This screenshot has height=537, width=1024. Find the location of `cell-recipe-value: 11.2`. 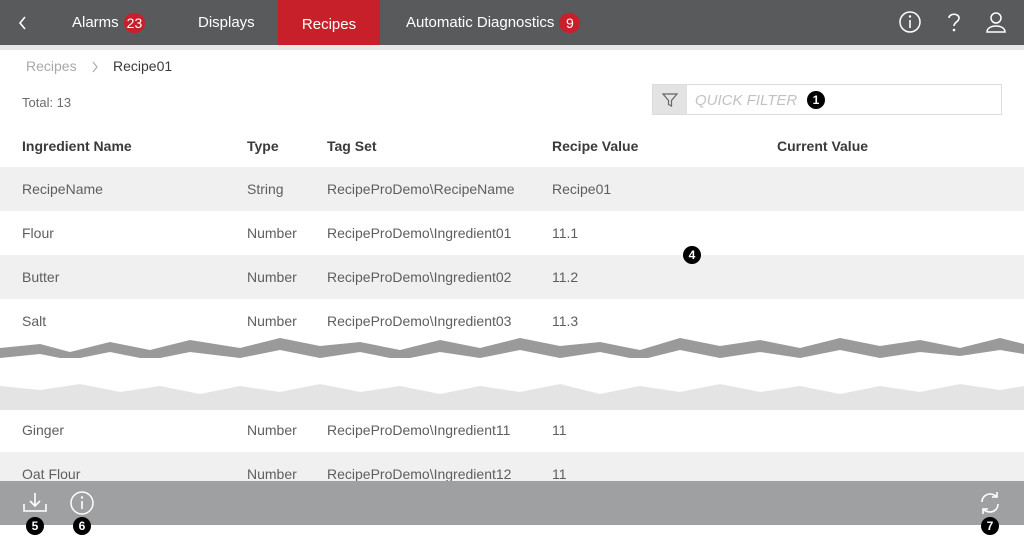

cell-recipe-value: 11.2 is located at coordinates (565, 277).